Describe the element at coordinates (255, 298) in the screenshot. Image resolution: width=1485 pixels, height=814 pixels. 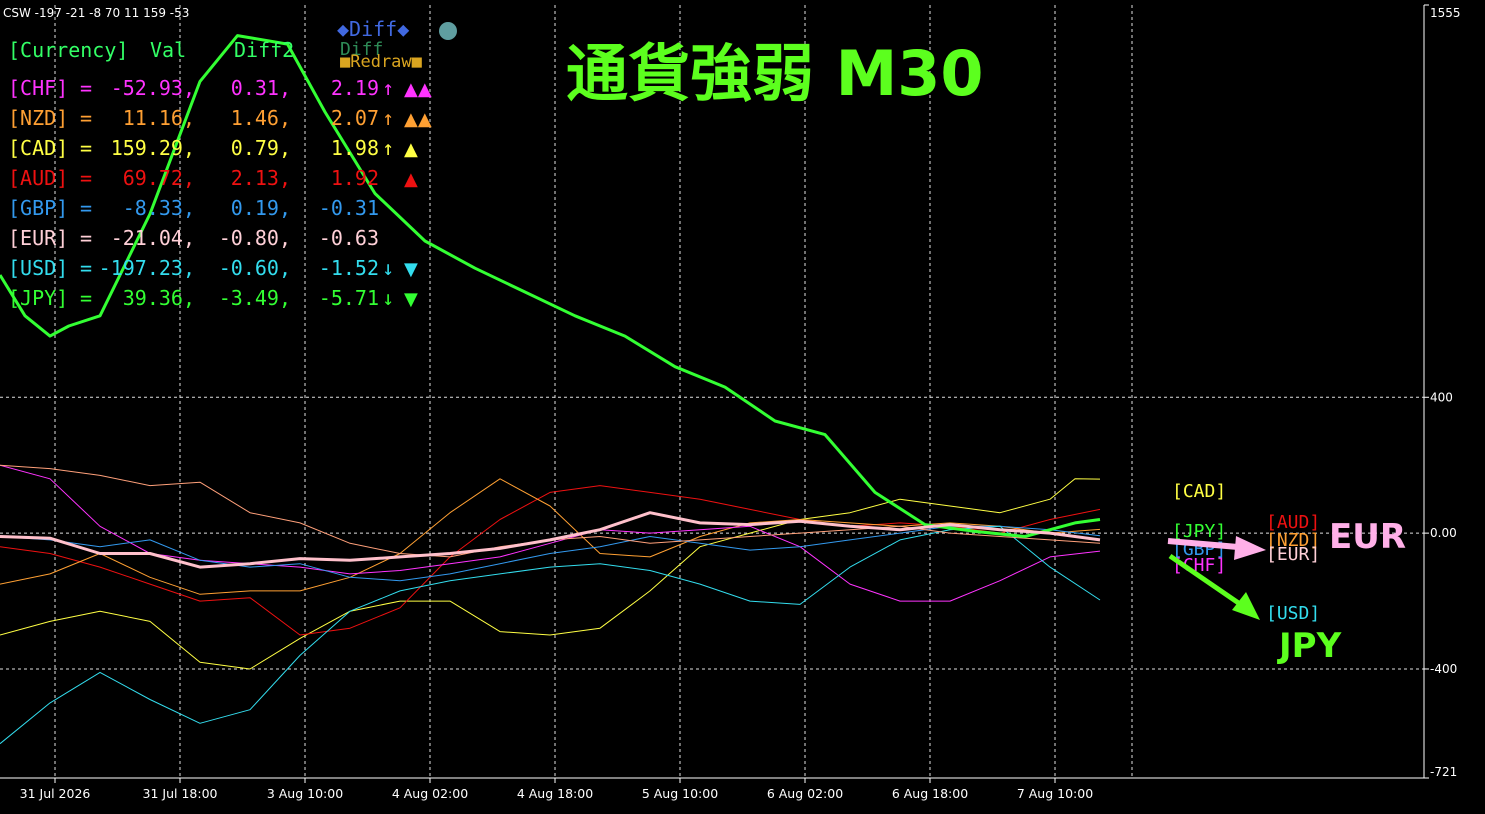
I see `row-diff2: -3.49,` at that location.